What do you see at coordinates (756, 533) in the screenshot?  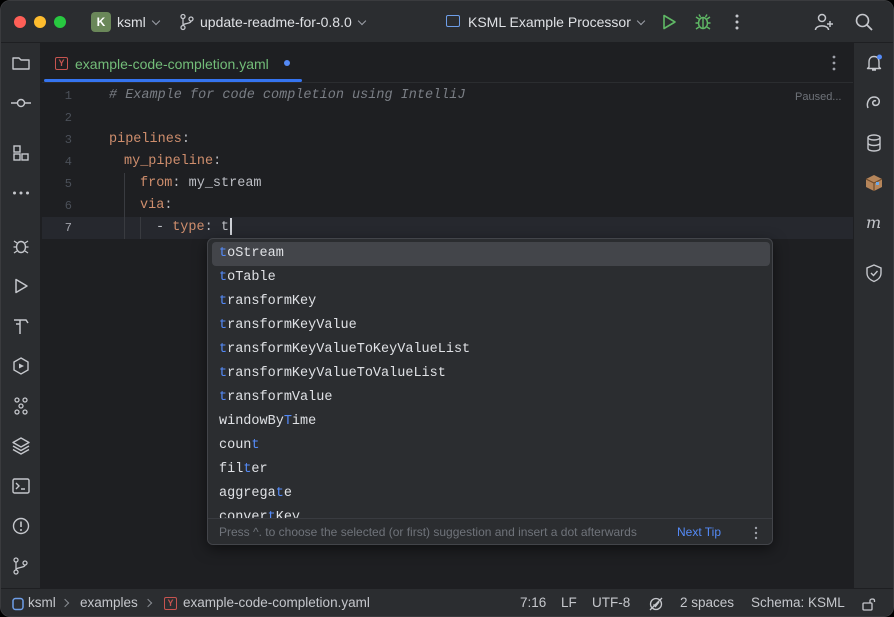 I see `popup-options-icon` at bounding box center [756, 533].